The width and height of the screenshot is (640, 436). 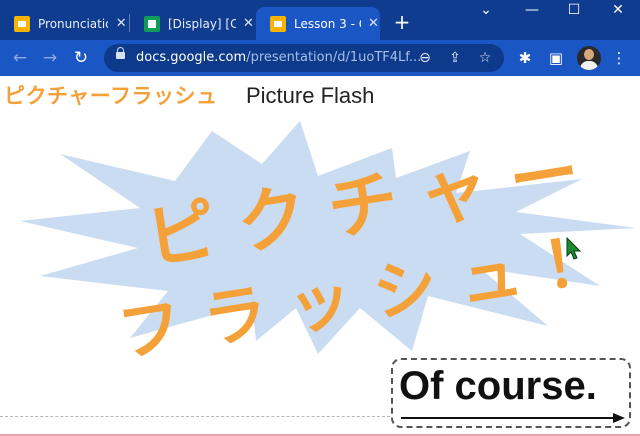 What do you see at coordinates (486, 10) in the screenshot?
I see `tab-search-icon: ⌄` at bounding box center [486, 10].